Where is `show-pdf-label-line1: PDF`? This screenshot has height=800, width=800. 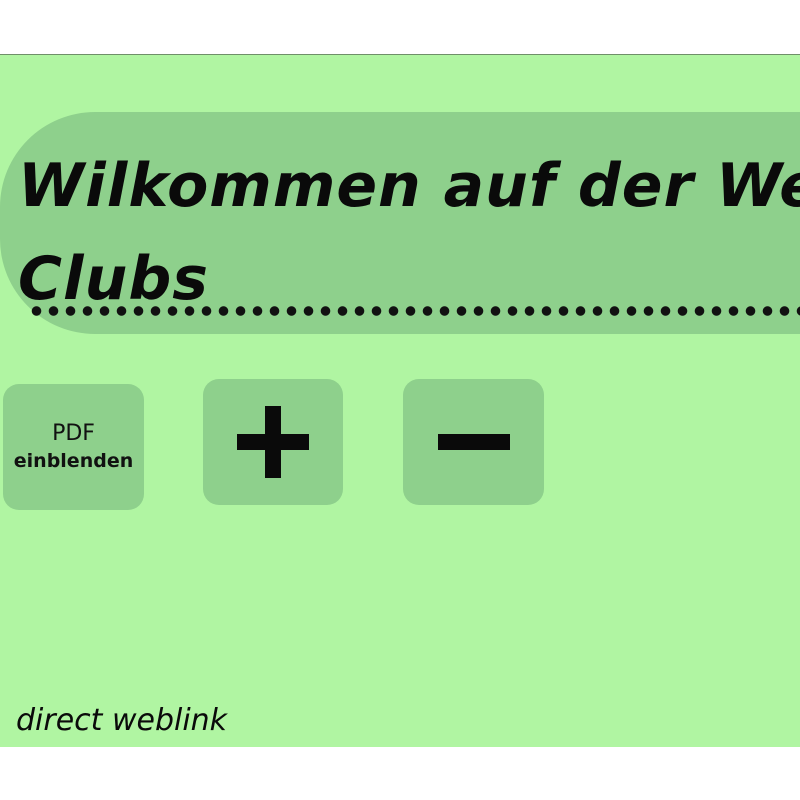
show-pdf-label-line1: PDF is located at coordinates (73, 434).